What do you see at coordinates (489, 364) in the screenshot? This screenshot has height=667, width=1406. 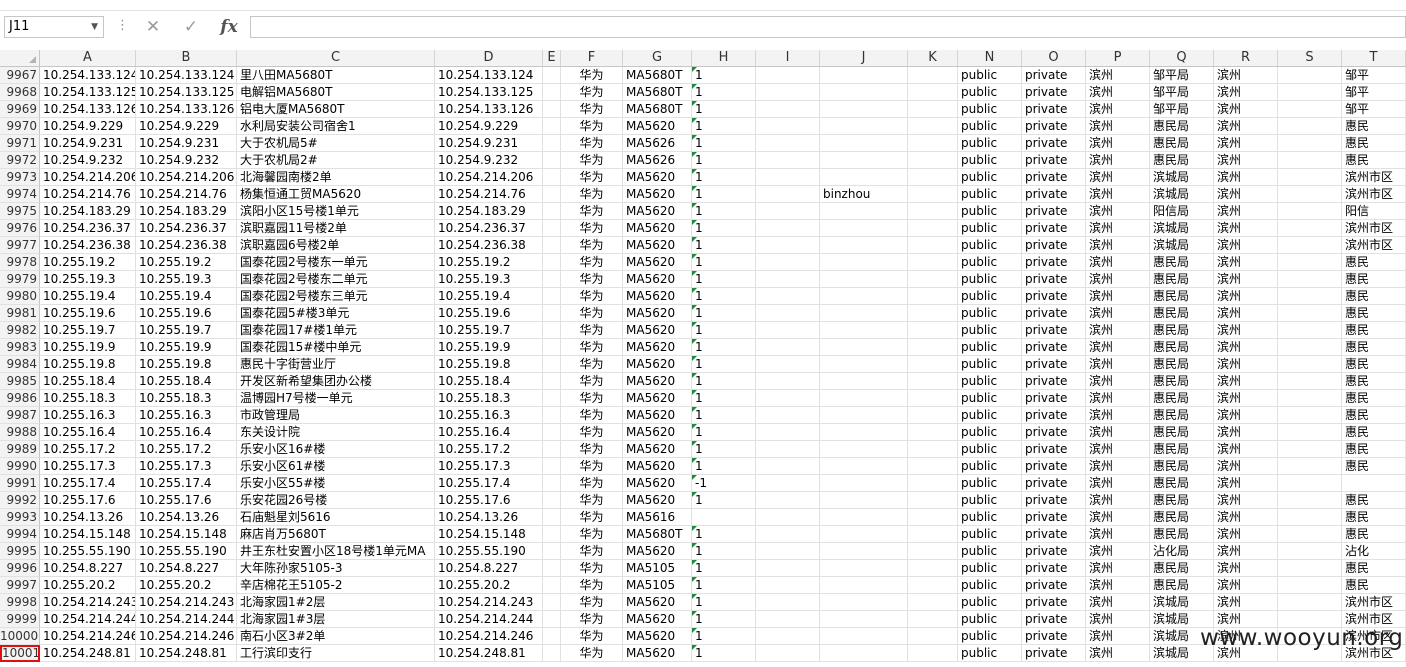 I see `cell-d: 10.255.19.8` at bounding box center [489, 364].